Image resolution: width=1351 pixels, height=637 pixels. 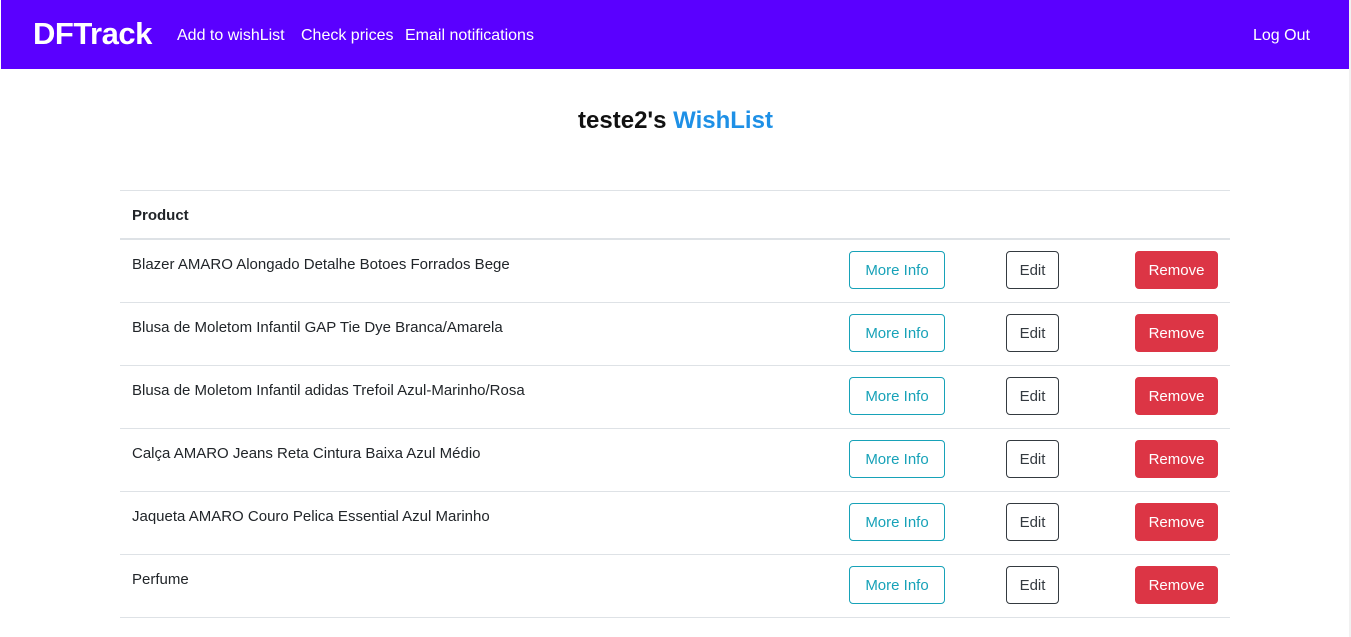 I want to click on table-header: Product, so click(x=675, y=215).